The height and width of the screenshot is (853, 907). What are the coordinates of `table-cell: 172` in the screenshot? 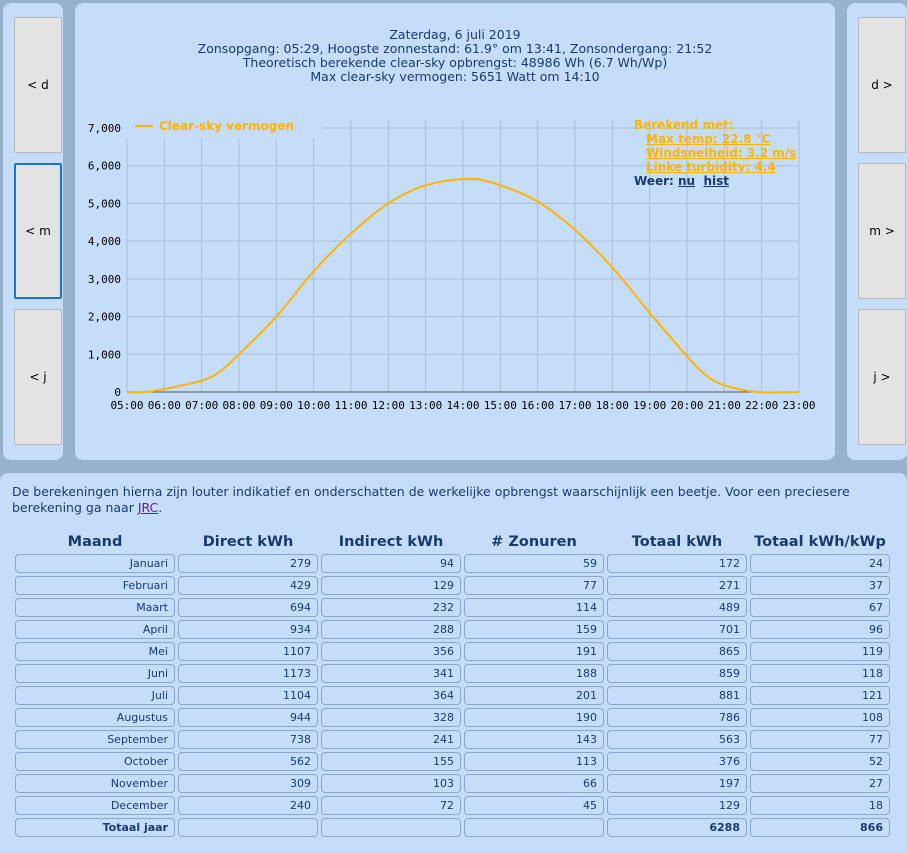 It's located at (677, 563).